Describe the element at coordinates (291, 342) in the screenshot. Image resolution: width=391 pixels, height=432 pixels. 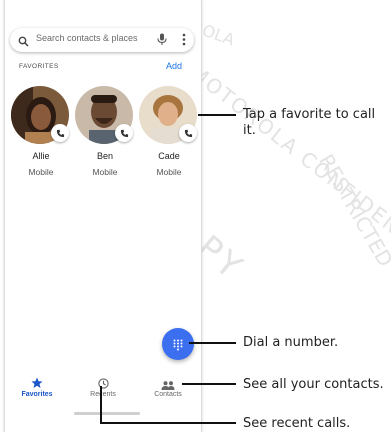
I see `callout-dial: Dial a number.` at that location.